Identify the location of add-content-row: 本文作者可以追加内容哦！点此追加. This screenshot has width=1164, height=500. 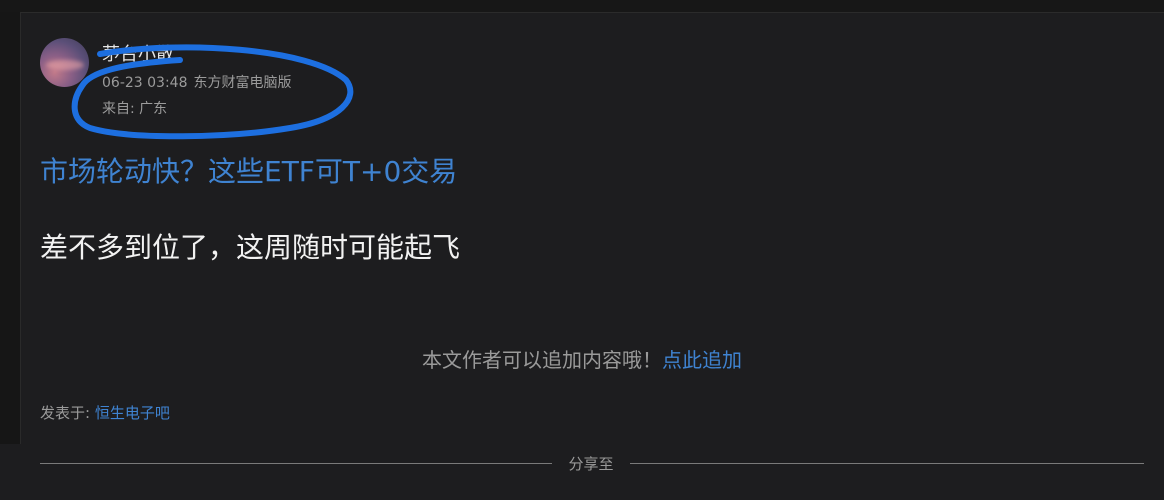
(582, 358).